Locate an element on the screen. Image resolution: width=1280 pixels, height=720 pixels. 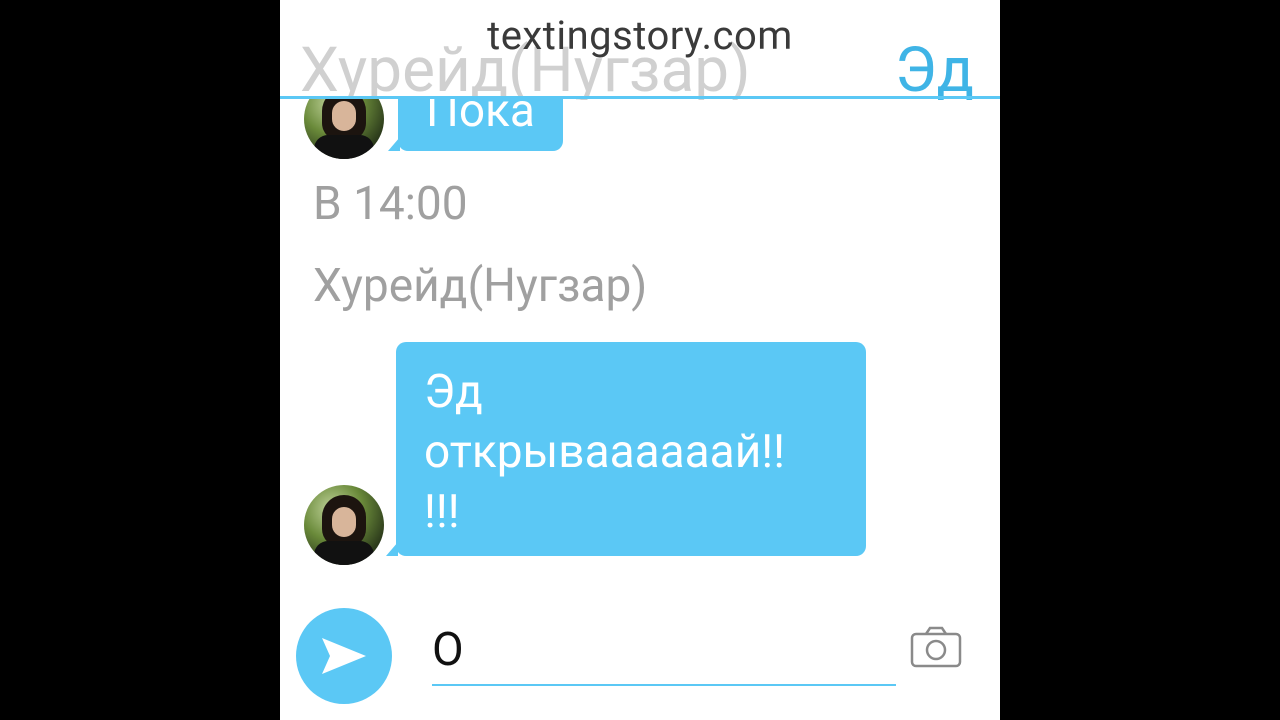
system-message-sender: Хурейд(Нугзар) is located at coordinates (480, 286).